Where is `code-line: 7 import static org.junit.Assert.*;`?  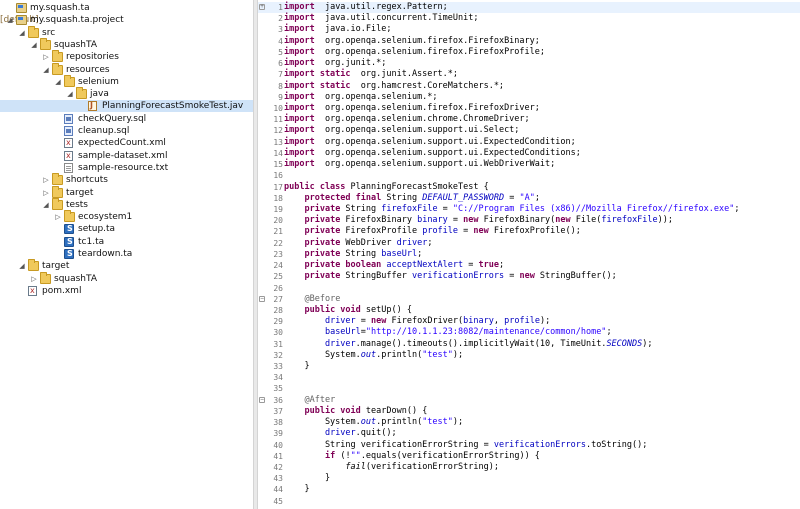
code-line: 7 import static org.junit.Assert.*; is located at coordinates (529, 74).